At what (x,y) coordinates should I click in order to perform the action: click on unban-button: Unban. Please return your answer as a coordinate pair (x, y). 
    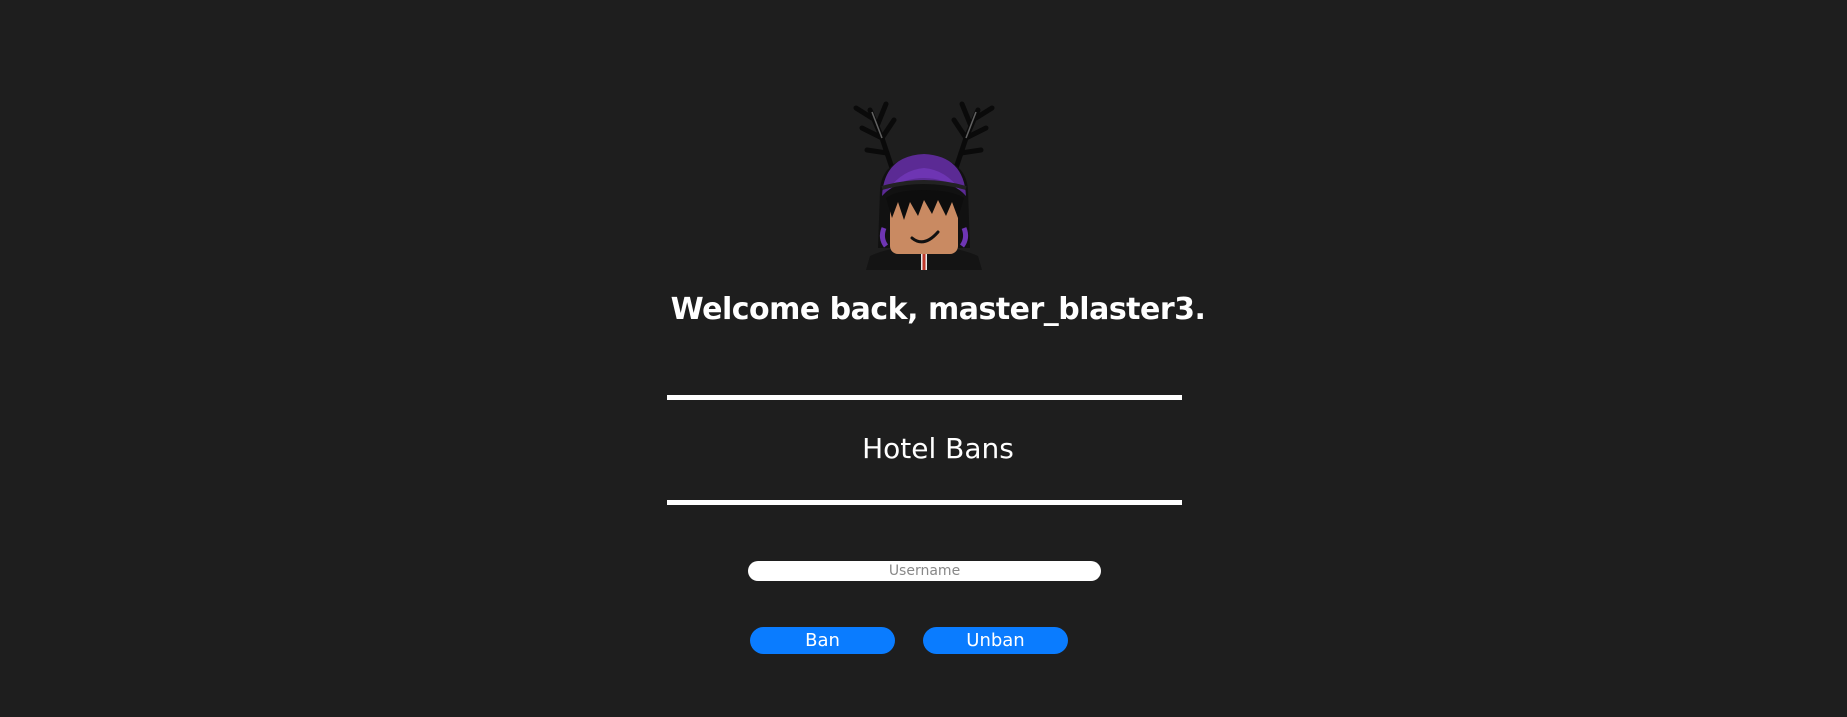
    Looking at the image, I should click on (995, 640).